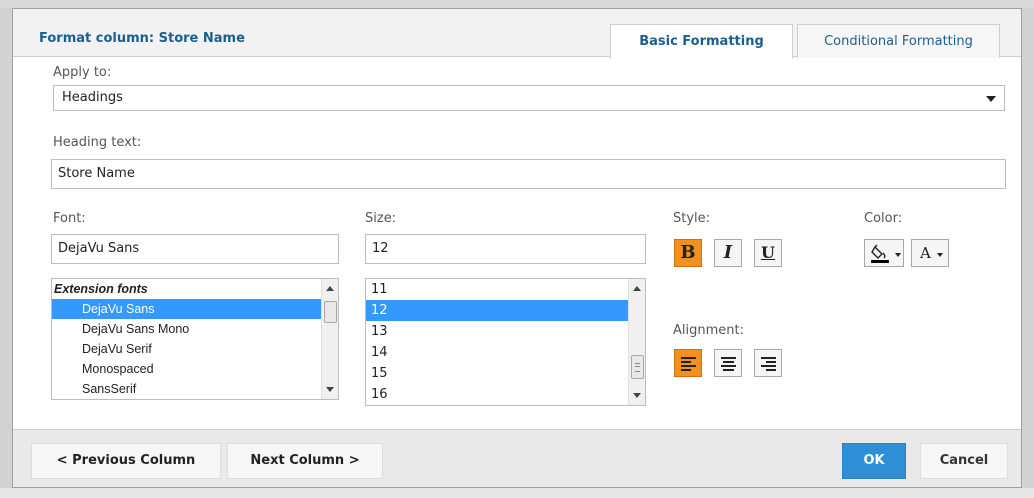 This screenshot has width=1034, height=498. Describe the element at coordinates (529, 98) in the screenshot. I see `apply-to-select: Headings` at that location.